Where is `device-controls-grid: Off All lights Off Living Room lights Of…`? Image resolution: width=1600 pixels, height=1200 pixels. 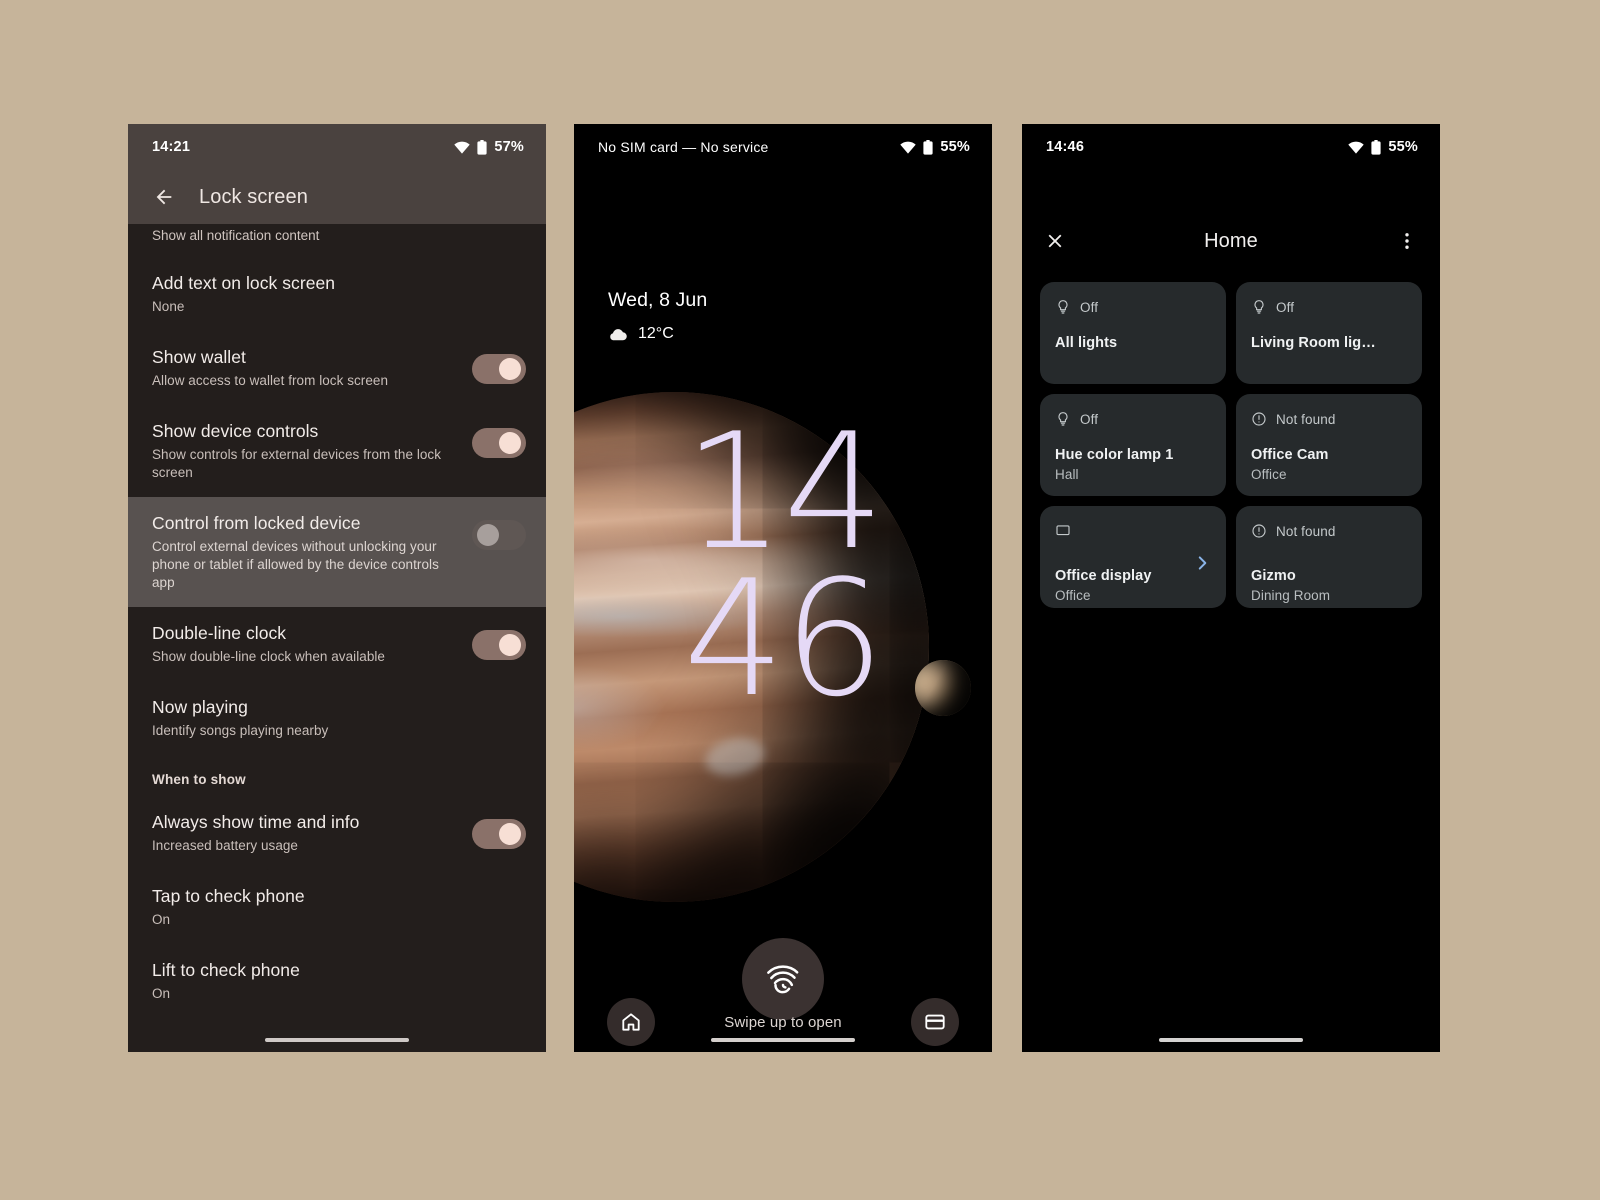 device-controls-grid: Off All lights Off Living Room lights Of… is located at coordinates (1231, 439).